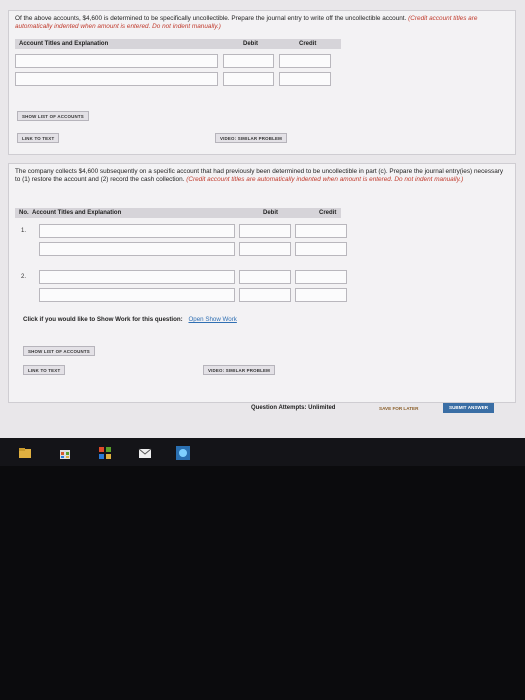 Image resolution: width=525 pixels, height=700 pixels. I want to click on entry-number: 1., so click(24, 231).